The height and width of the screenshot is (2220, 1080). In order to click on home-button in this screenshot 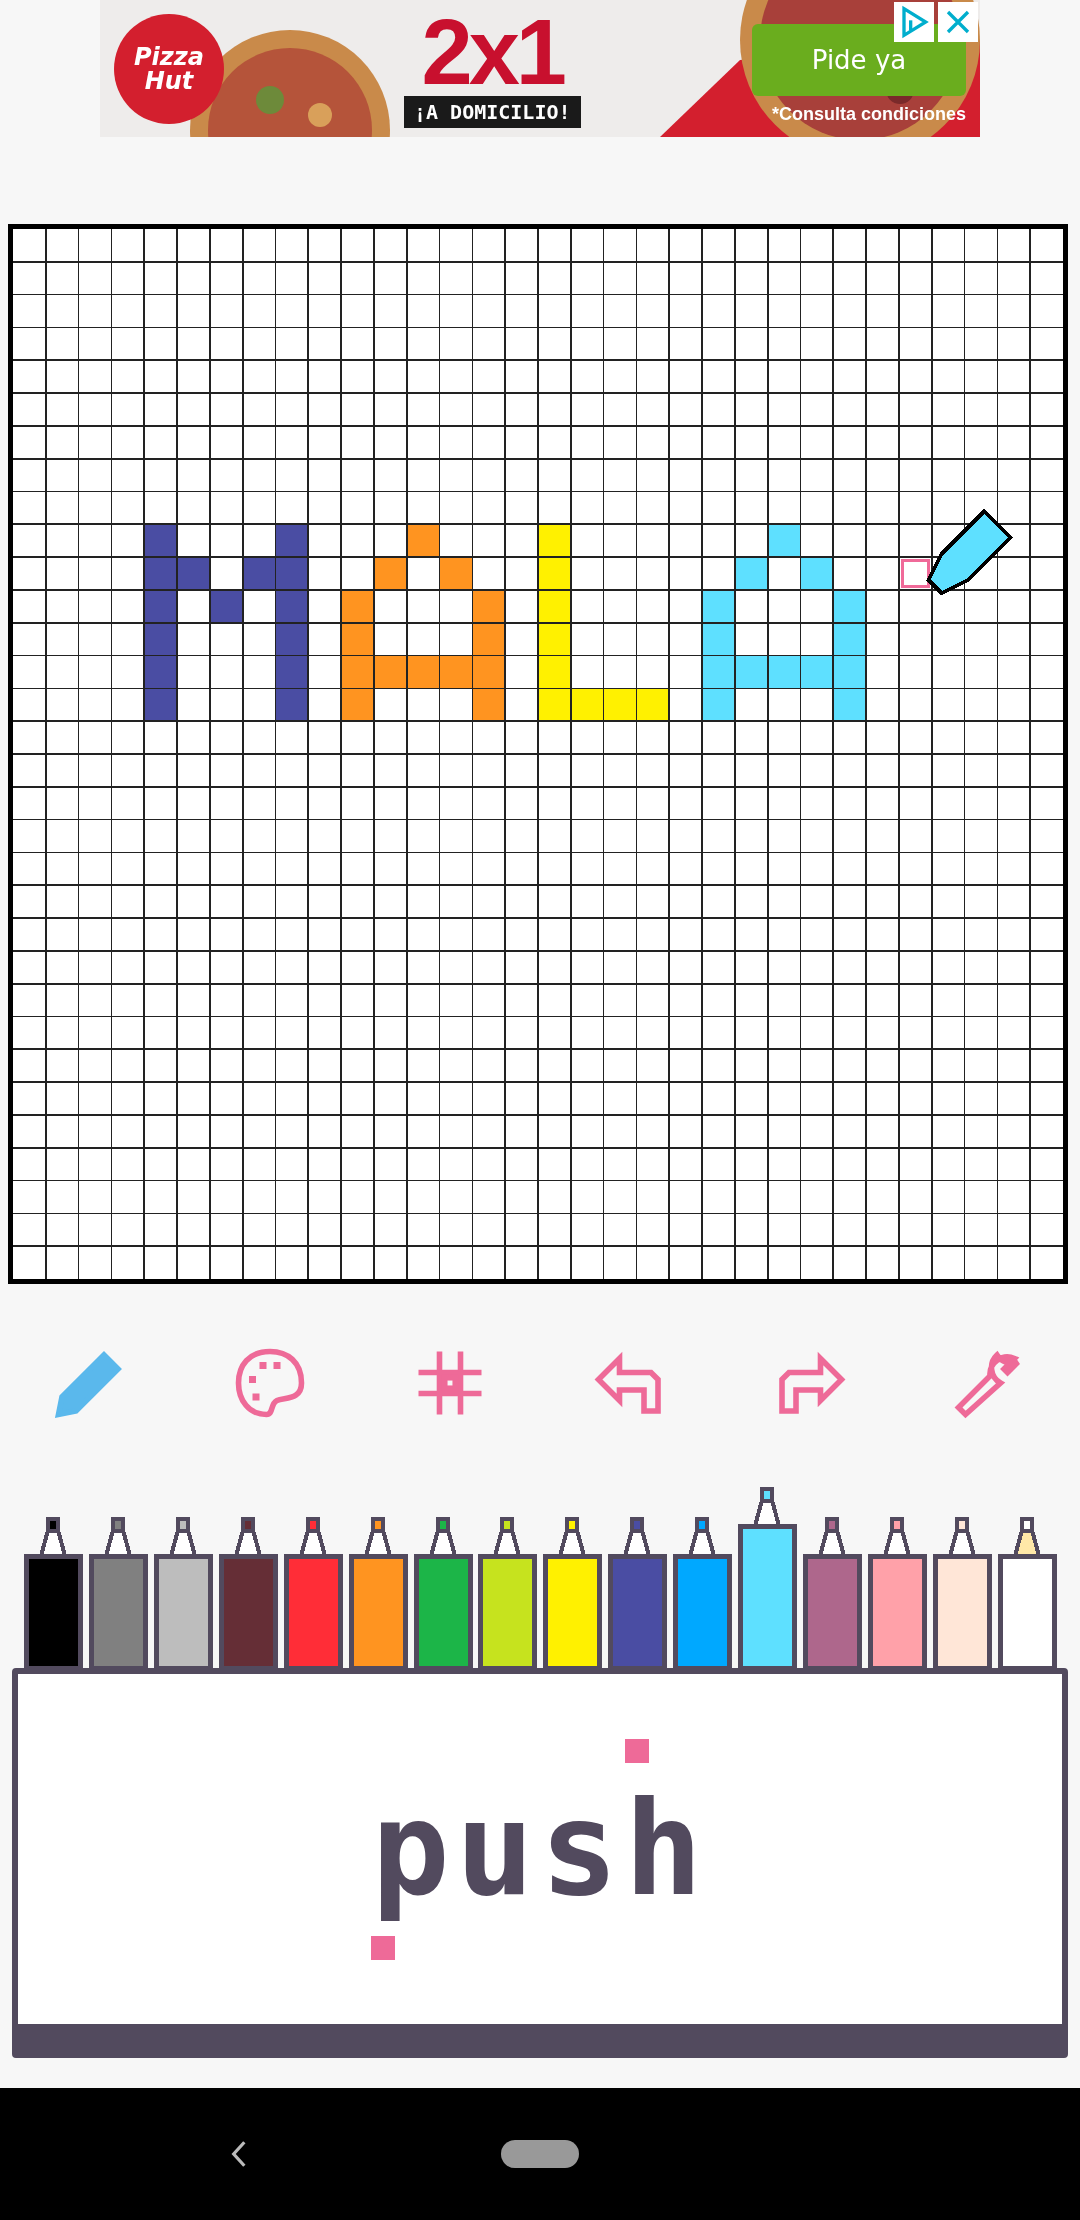, I will do `click(540, 2154)`.